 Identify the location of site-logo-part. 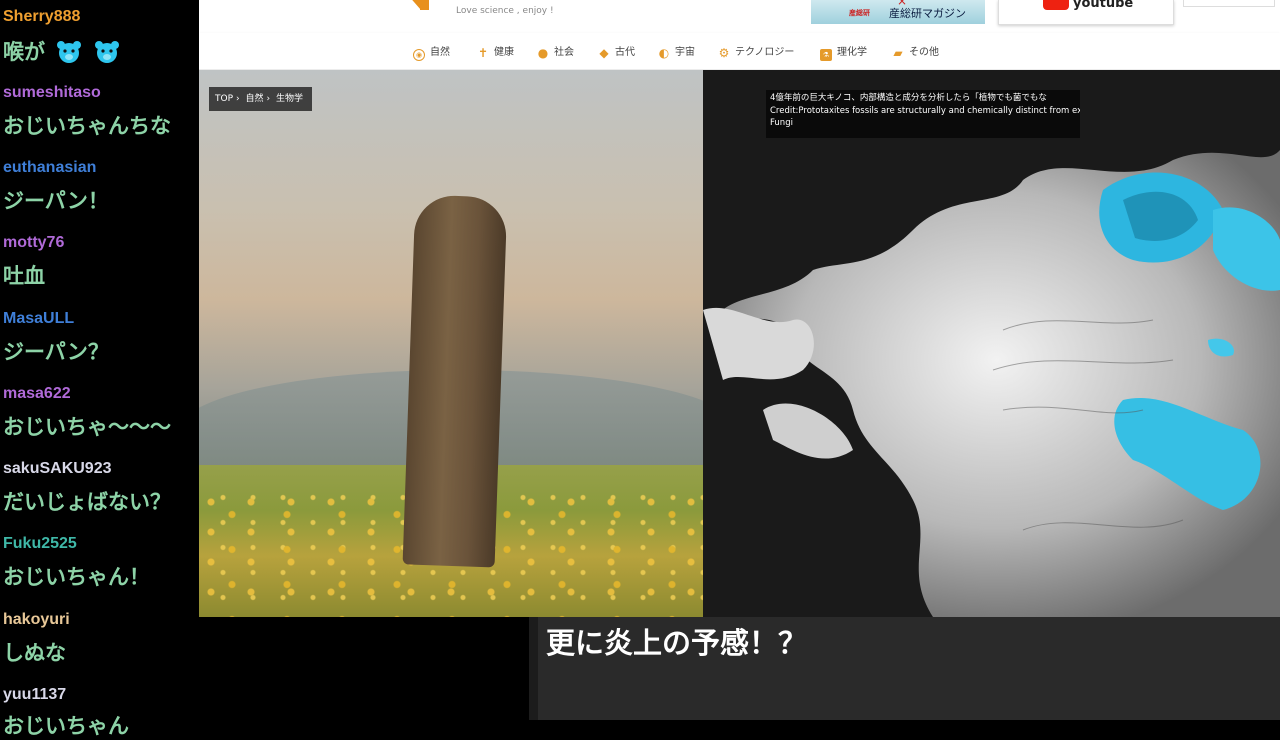
(424, 5).